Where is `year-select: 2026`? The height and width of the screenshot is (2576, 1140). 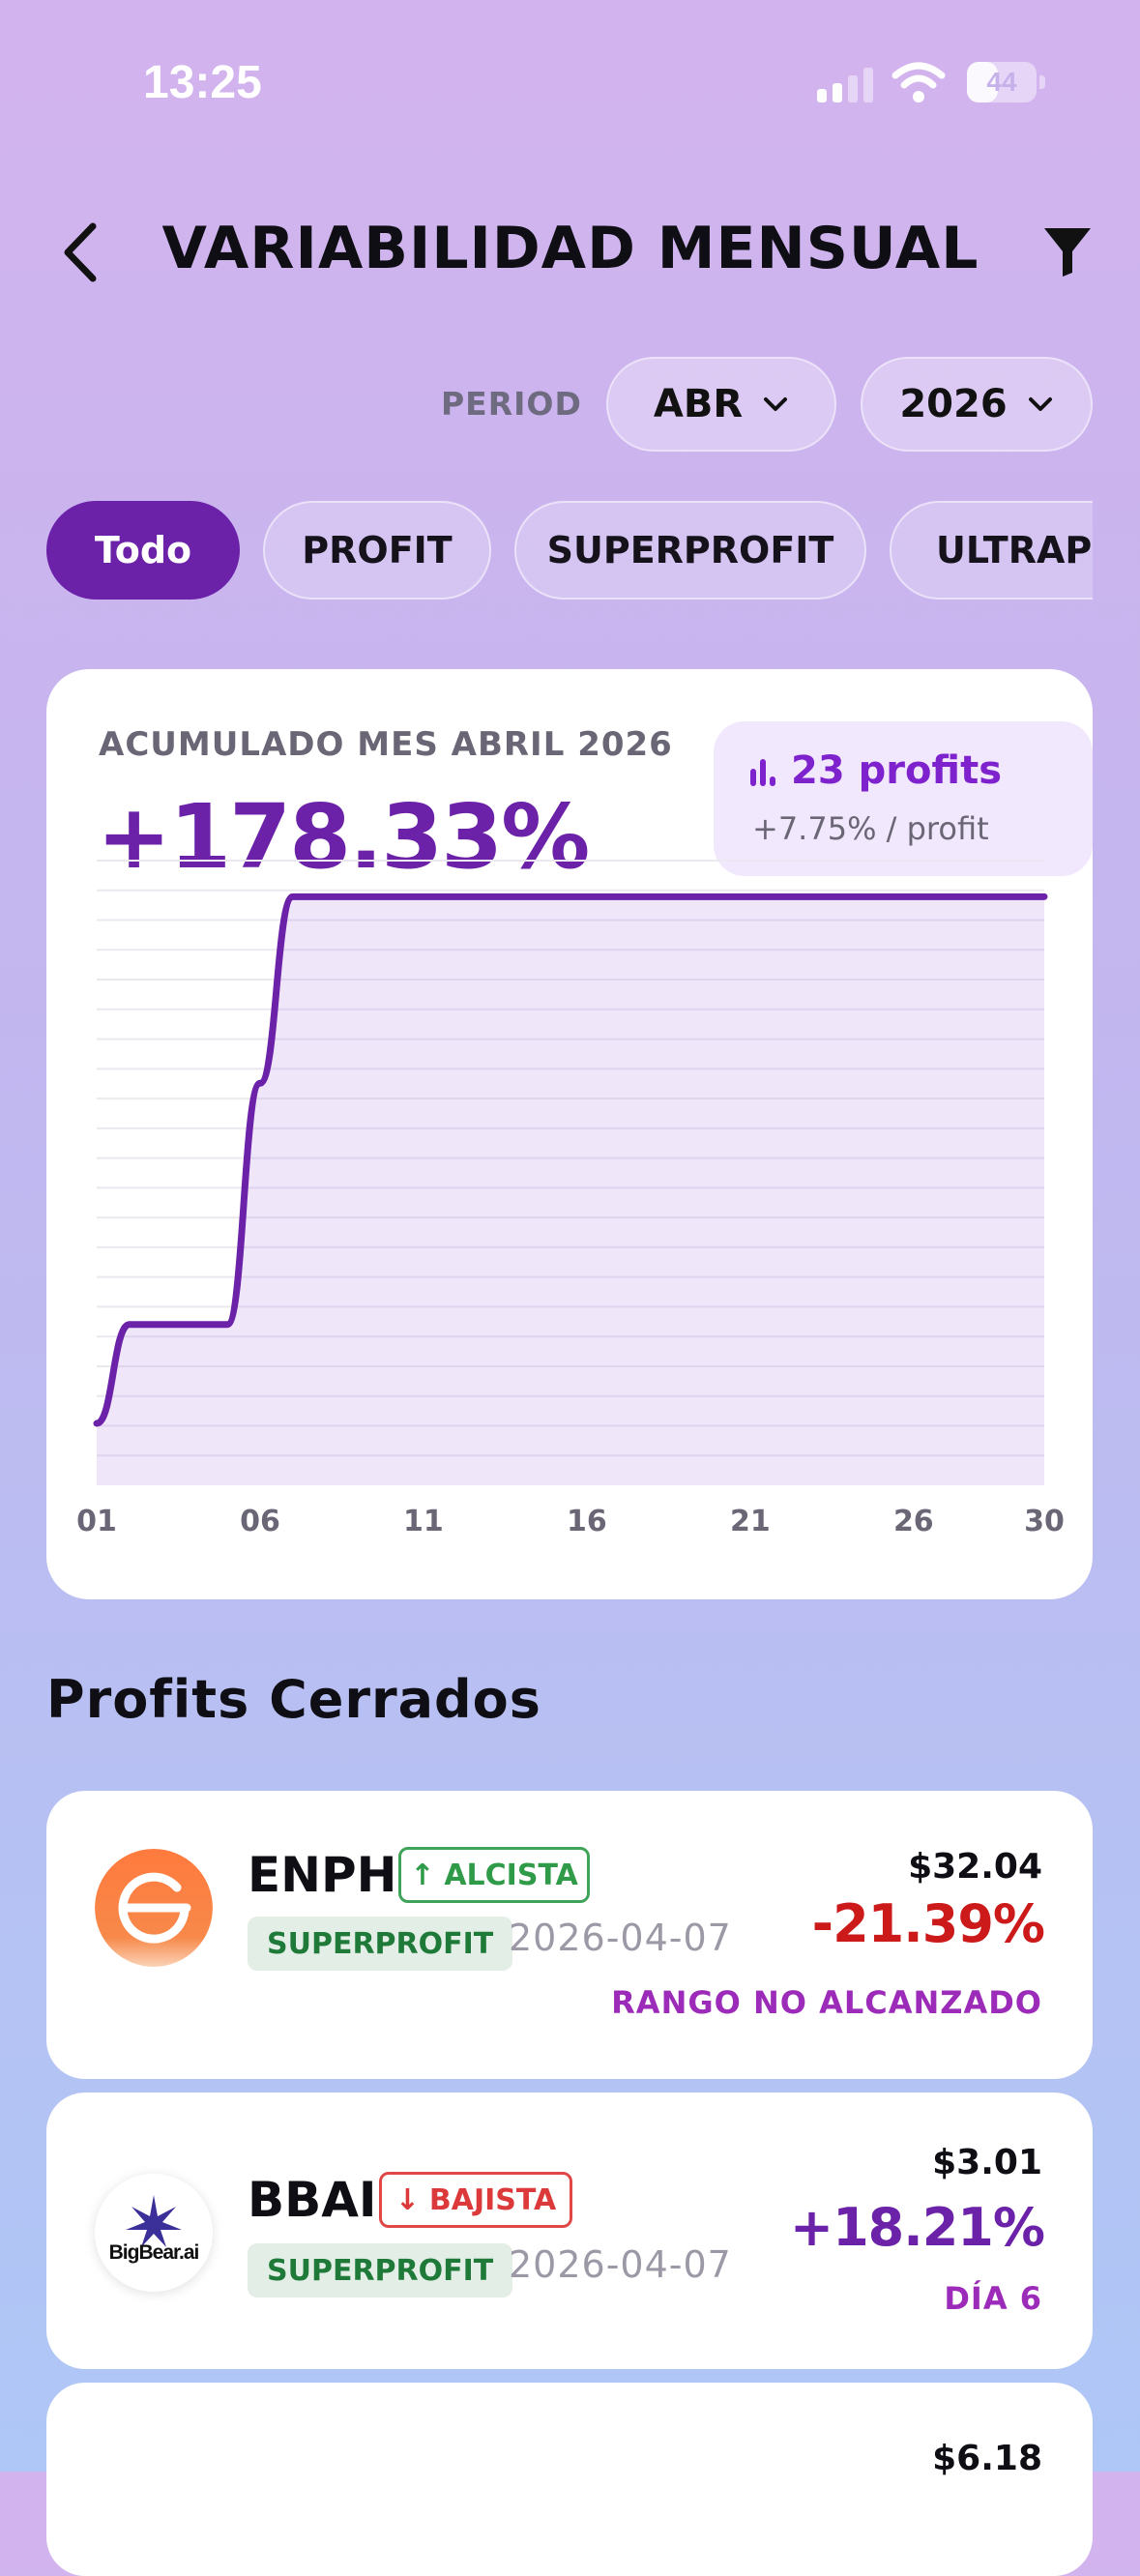 year-select: 2026 is located at coordinates (977, 404).